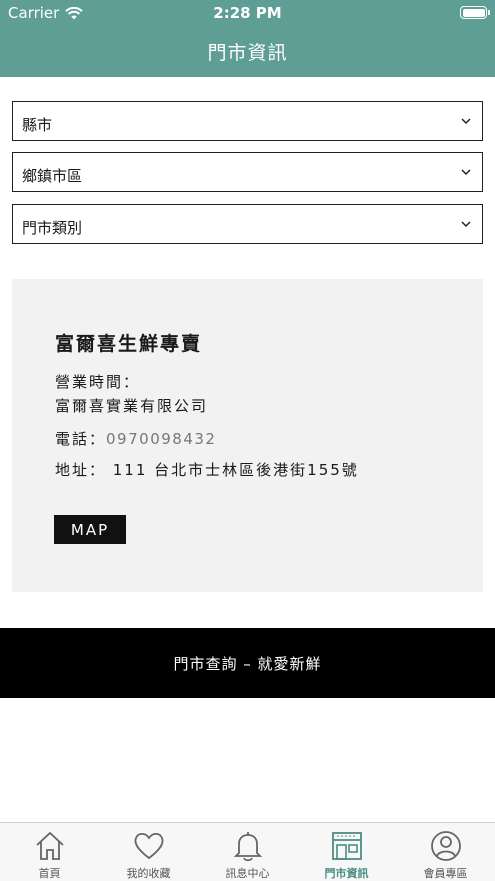  What do you see at coordinates (346, 846) in the screenshot?
I see `store-icon` at bounding box center [346, 846].